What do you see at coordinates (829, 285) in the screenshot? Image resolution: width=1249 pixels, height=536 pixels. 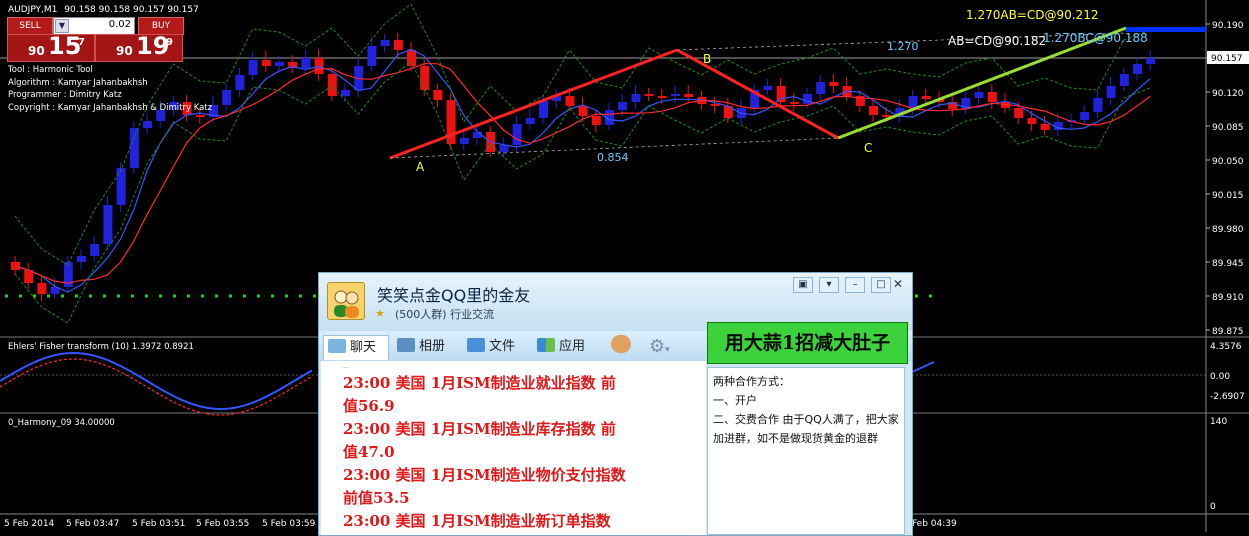 I see `dropdown-icon: ▾` at bounding box center [829, 285].